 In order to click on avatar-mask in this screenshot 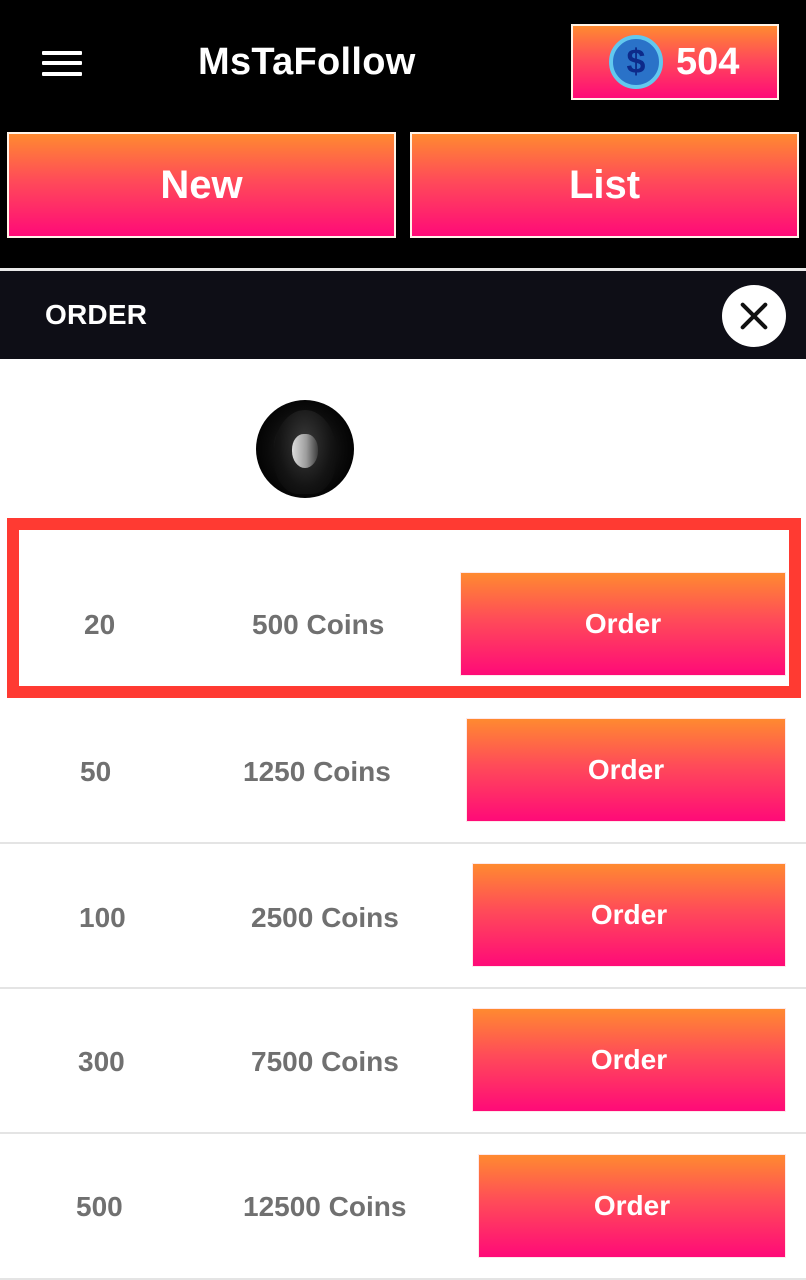, I will do `click(305, 451)`.